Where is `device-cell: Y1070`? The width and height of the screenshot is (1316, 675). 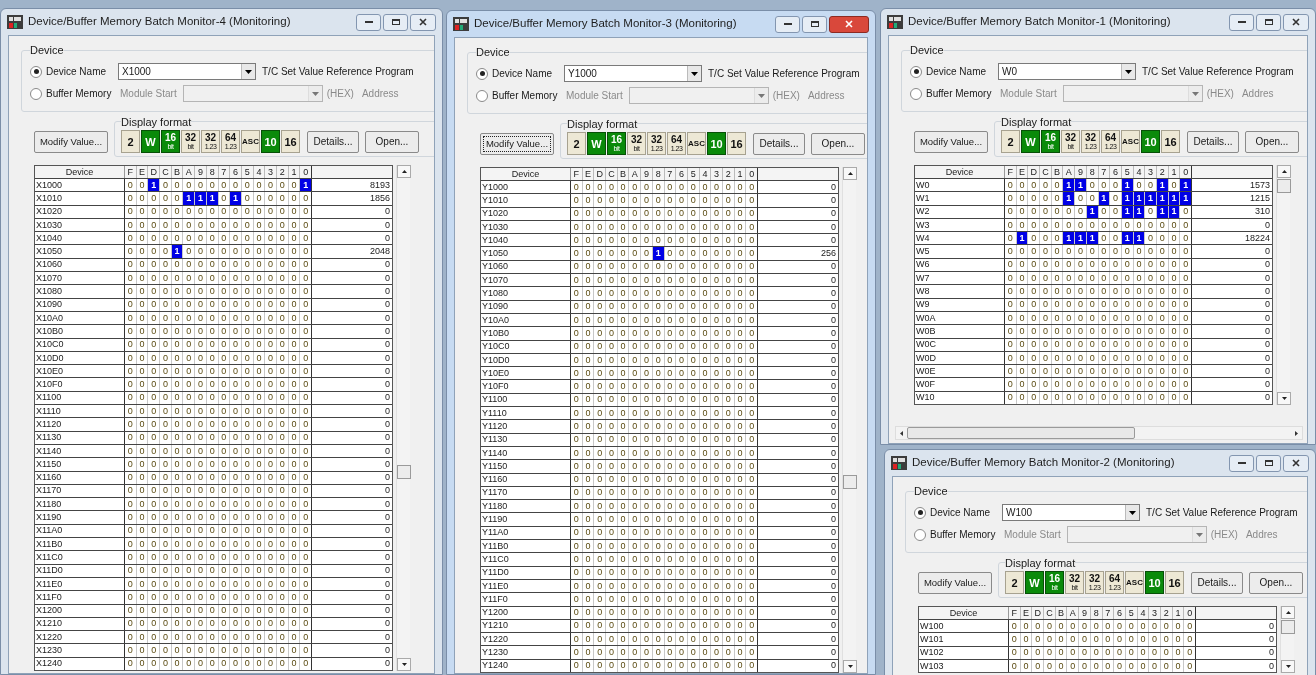 device-cell: Y1070 is located at coordinates (526, 280).